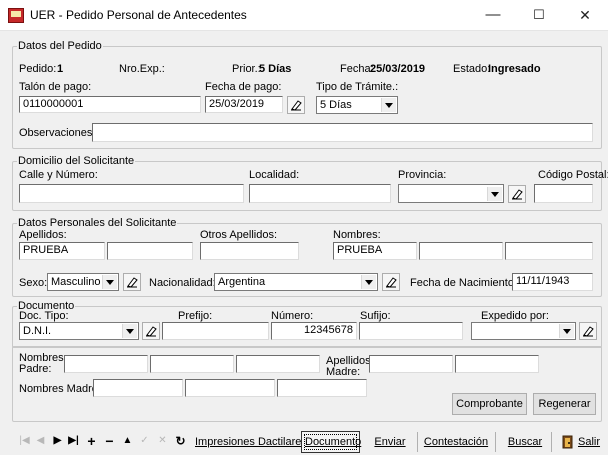 This screenshot has width=608, height=455. What do you see at coordinates (60, 69) in the screenshot?
I see `pedido-value: 1` at bounding box center [60, 69].